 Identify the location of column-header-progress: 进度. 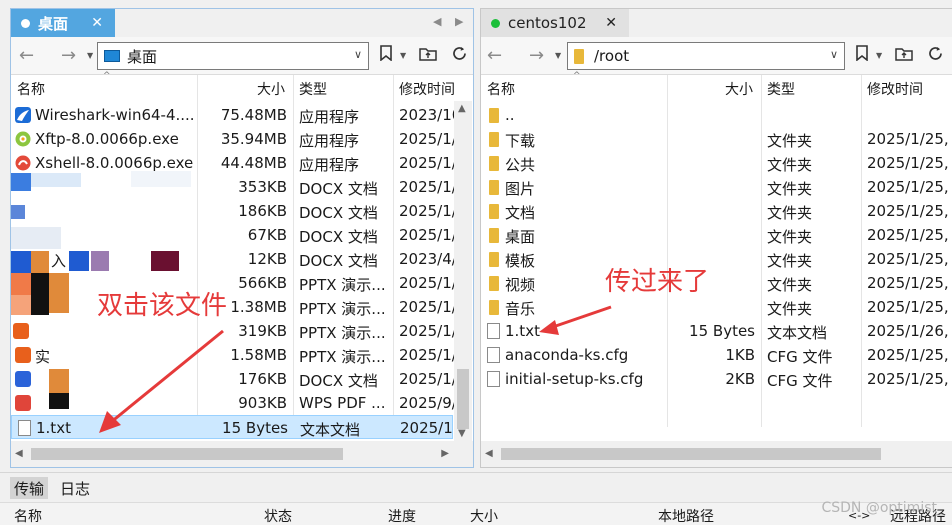
(402, 515).